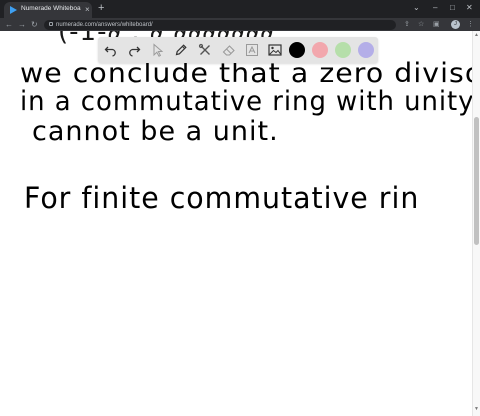 The height and width of the screenshot is (416, 480). Describe the element at coordinates (104, 25) in the screenshot. I see `url-text: numerade.com/answers/whiteboard/` at that location.